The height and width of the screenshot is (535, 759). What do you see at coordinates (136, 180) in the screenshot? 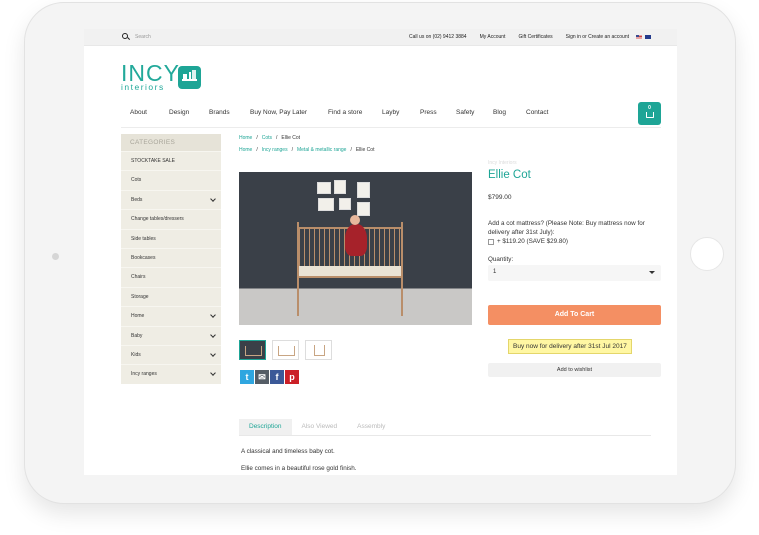
I see `sidebar-item-label: Cots` at bounding box center [136, 180].